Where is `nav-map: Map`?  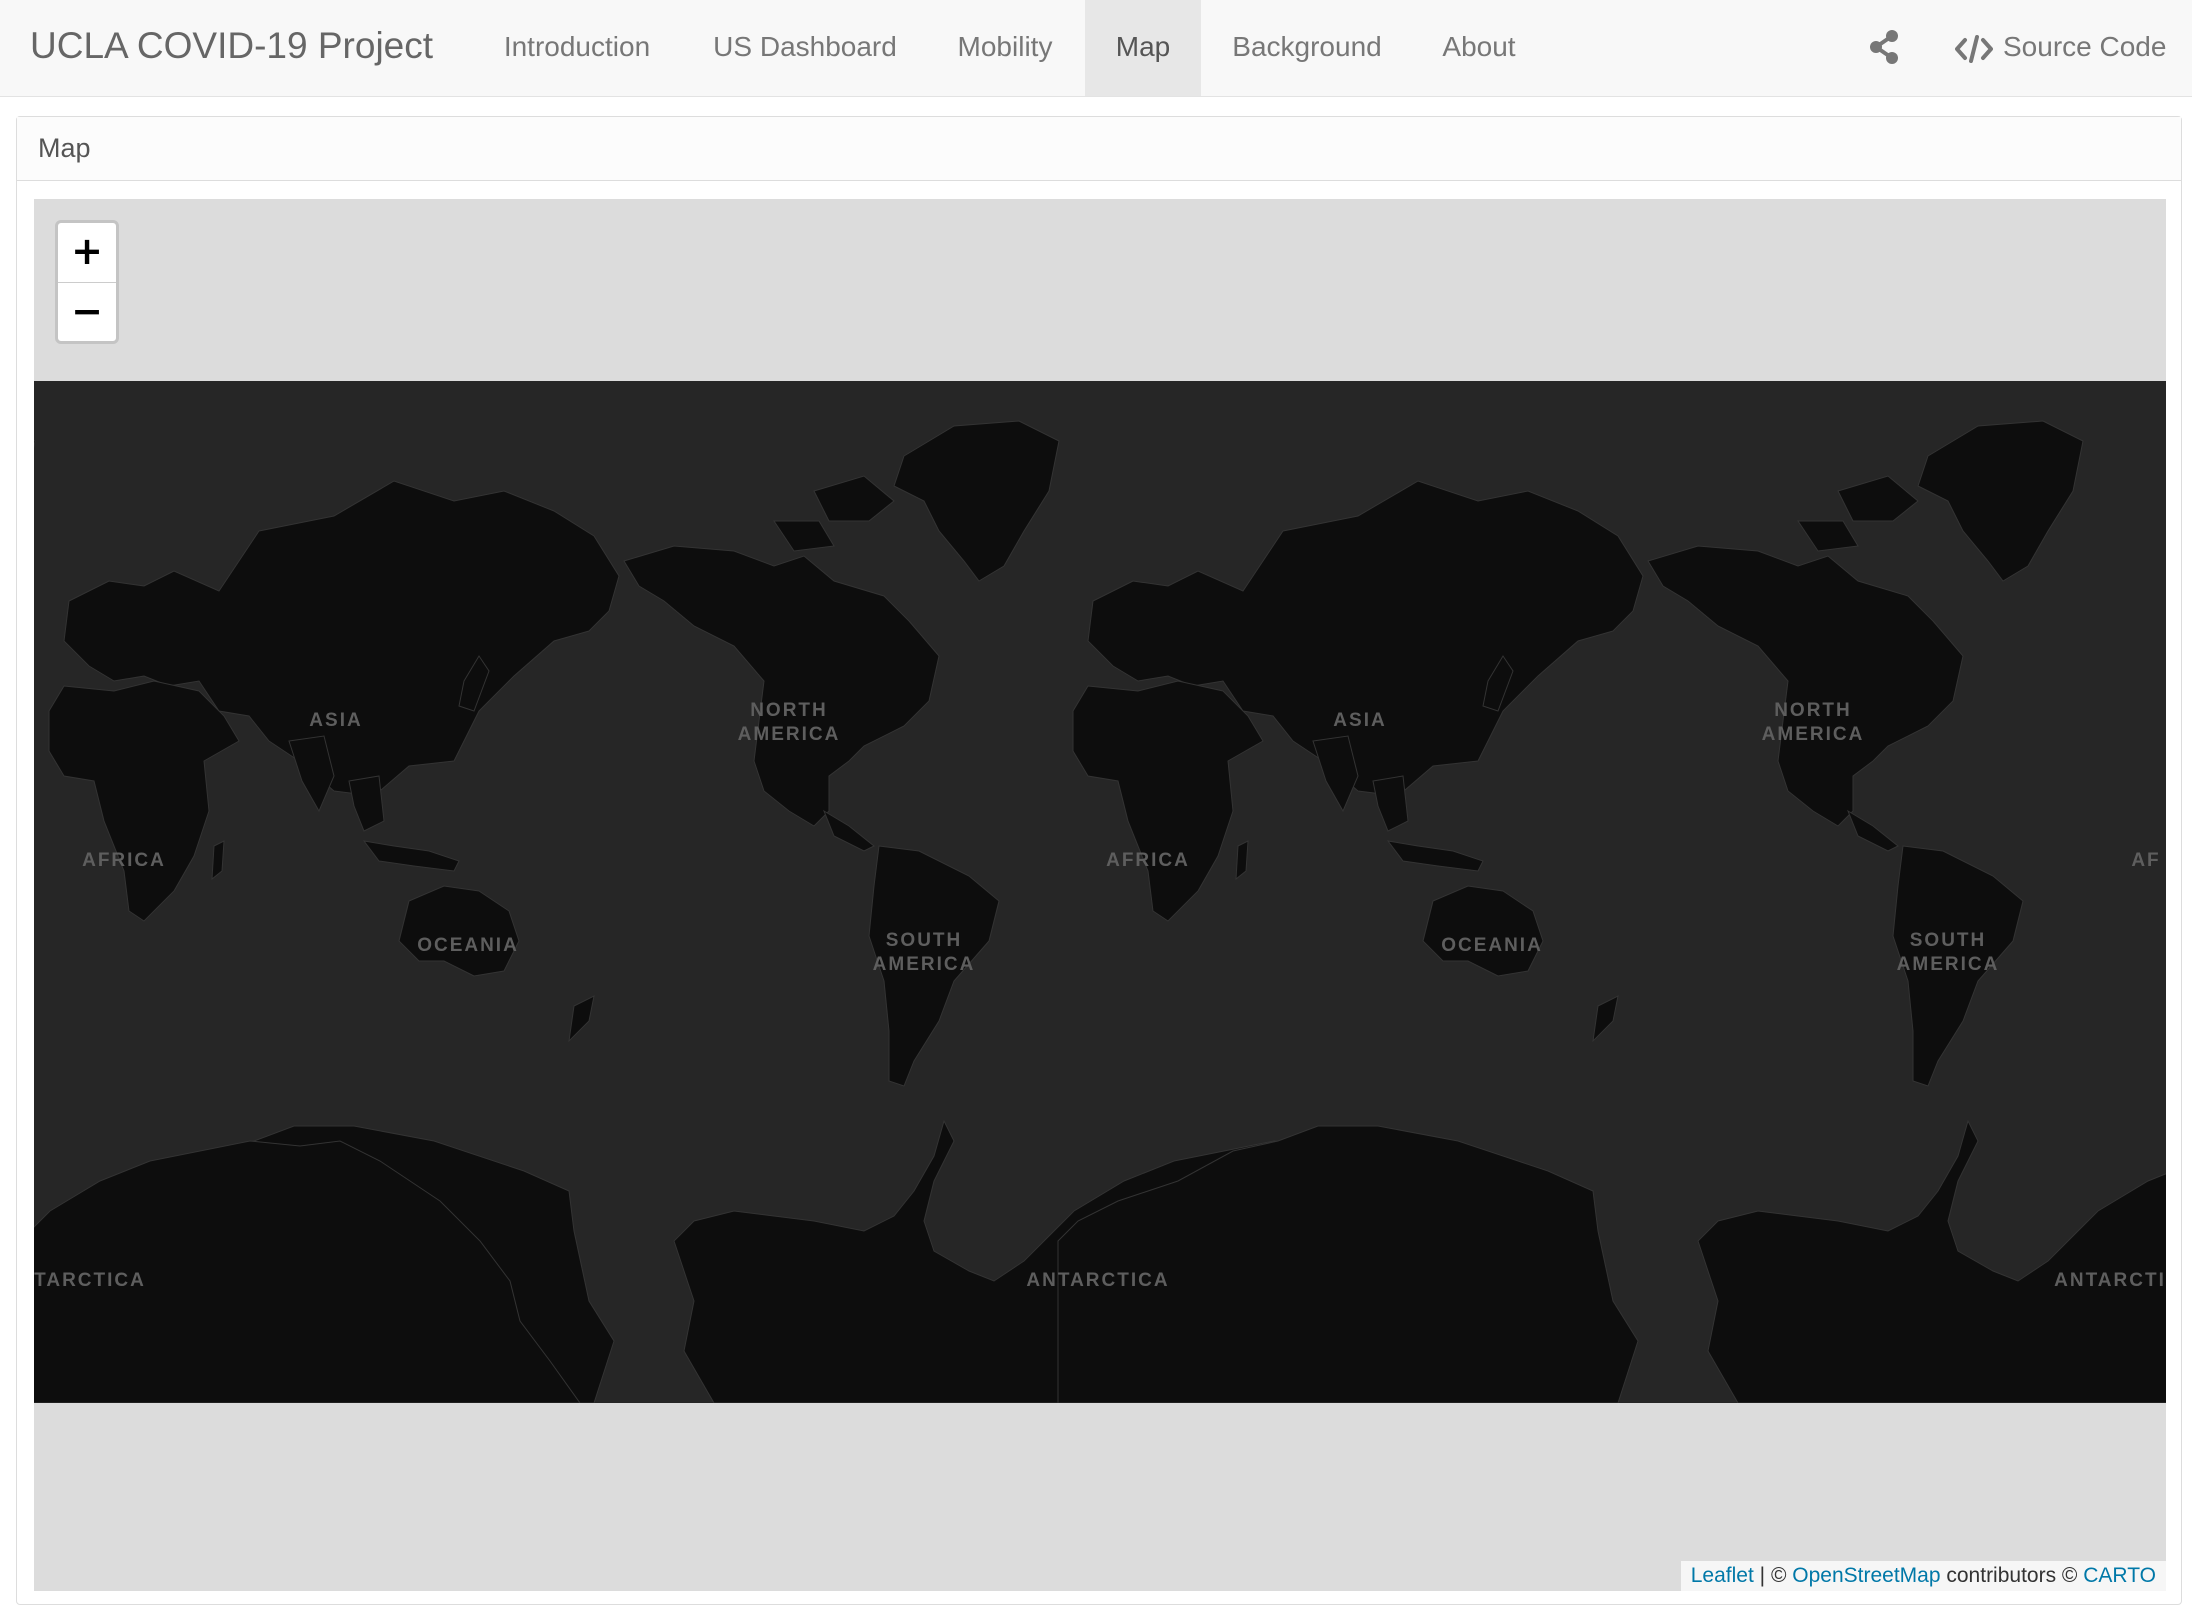 nav-map: Map is located at coordinates (1143, 48).